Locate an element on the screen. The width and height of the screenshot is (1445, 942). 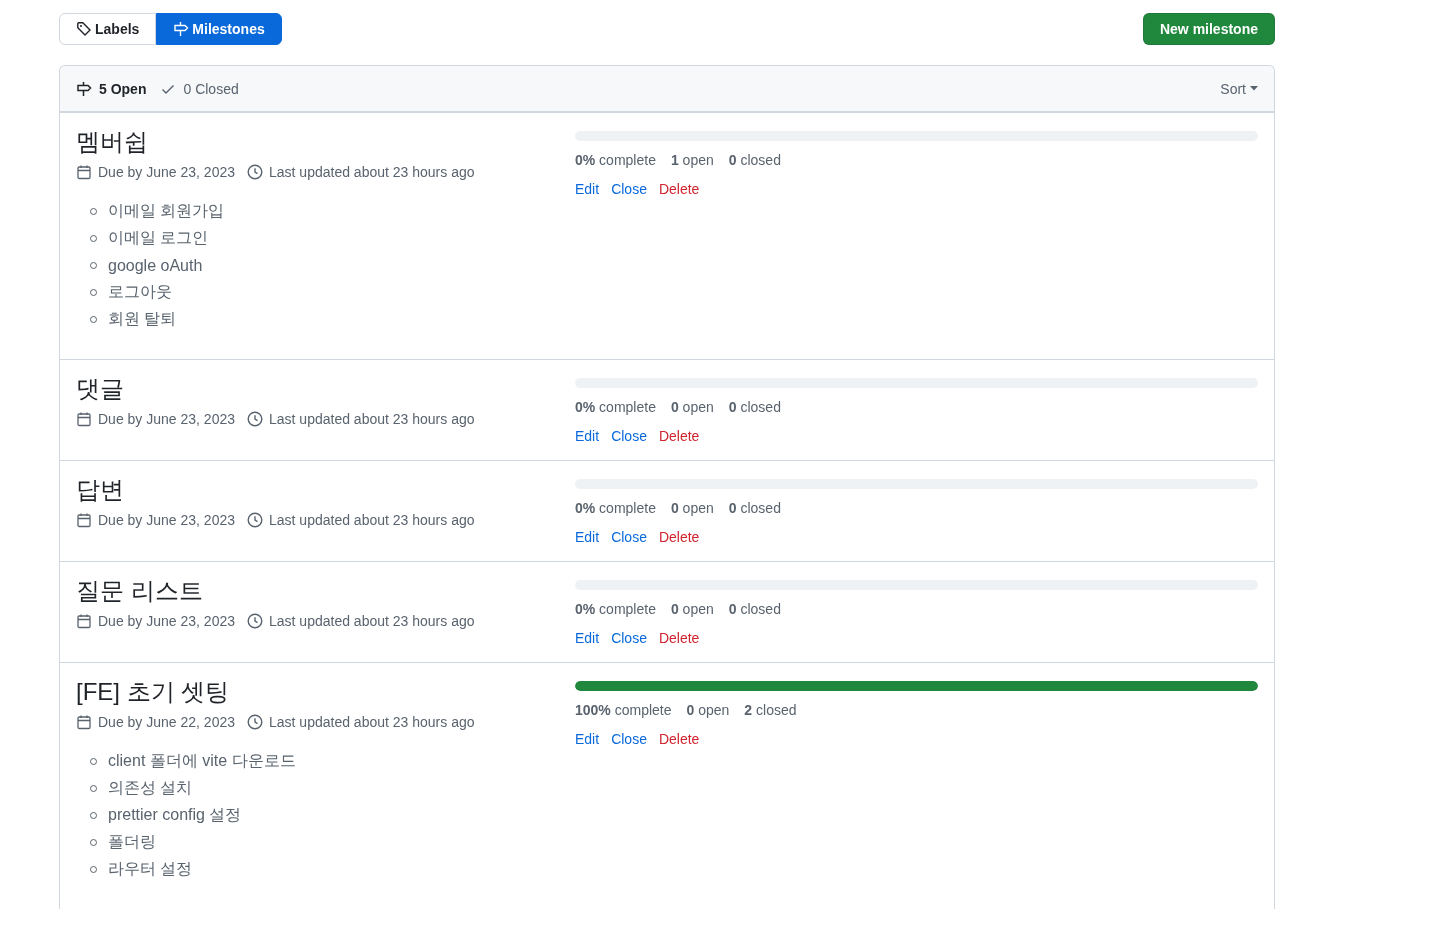
milestone-title: 댓글 is located at coordinates (325, 389).